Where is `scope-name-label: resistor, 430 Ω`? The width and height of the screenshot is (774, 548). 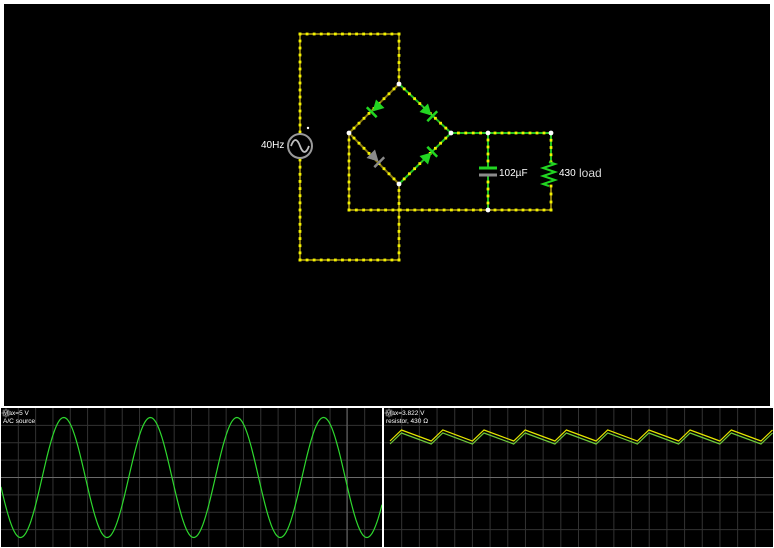 scope-name-label: resistor, 430 Ω is located at coordinates (407, 421).